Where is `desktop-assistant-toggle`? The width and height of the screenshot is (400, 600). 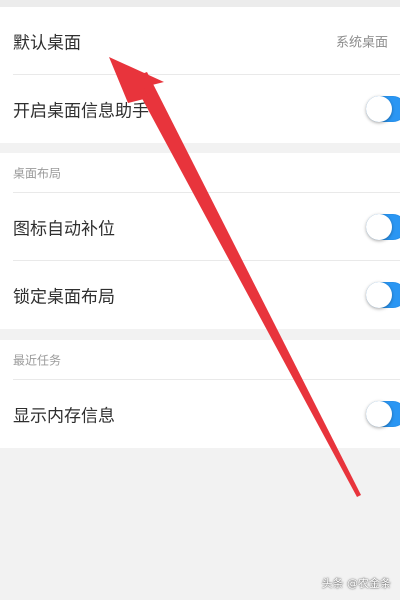
desktop-assistant-toggle is located at coordinates (383, 109).